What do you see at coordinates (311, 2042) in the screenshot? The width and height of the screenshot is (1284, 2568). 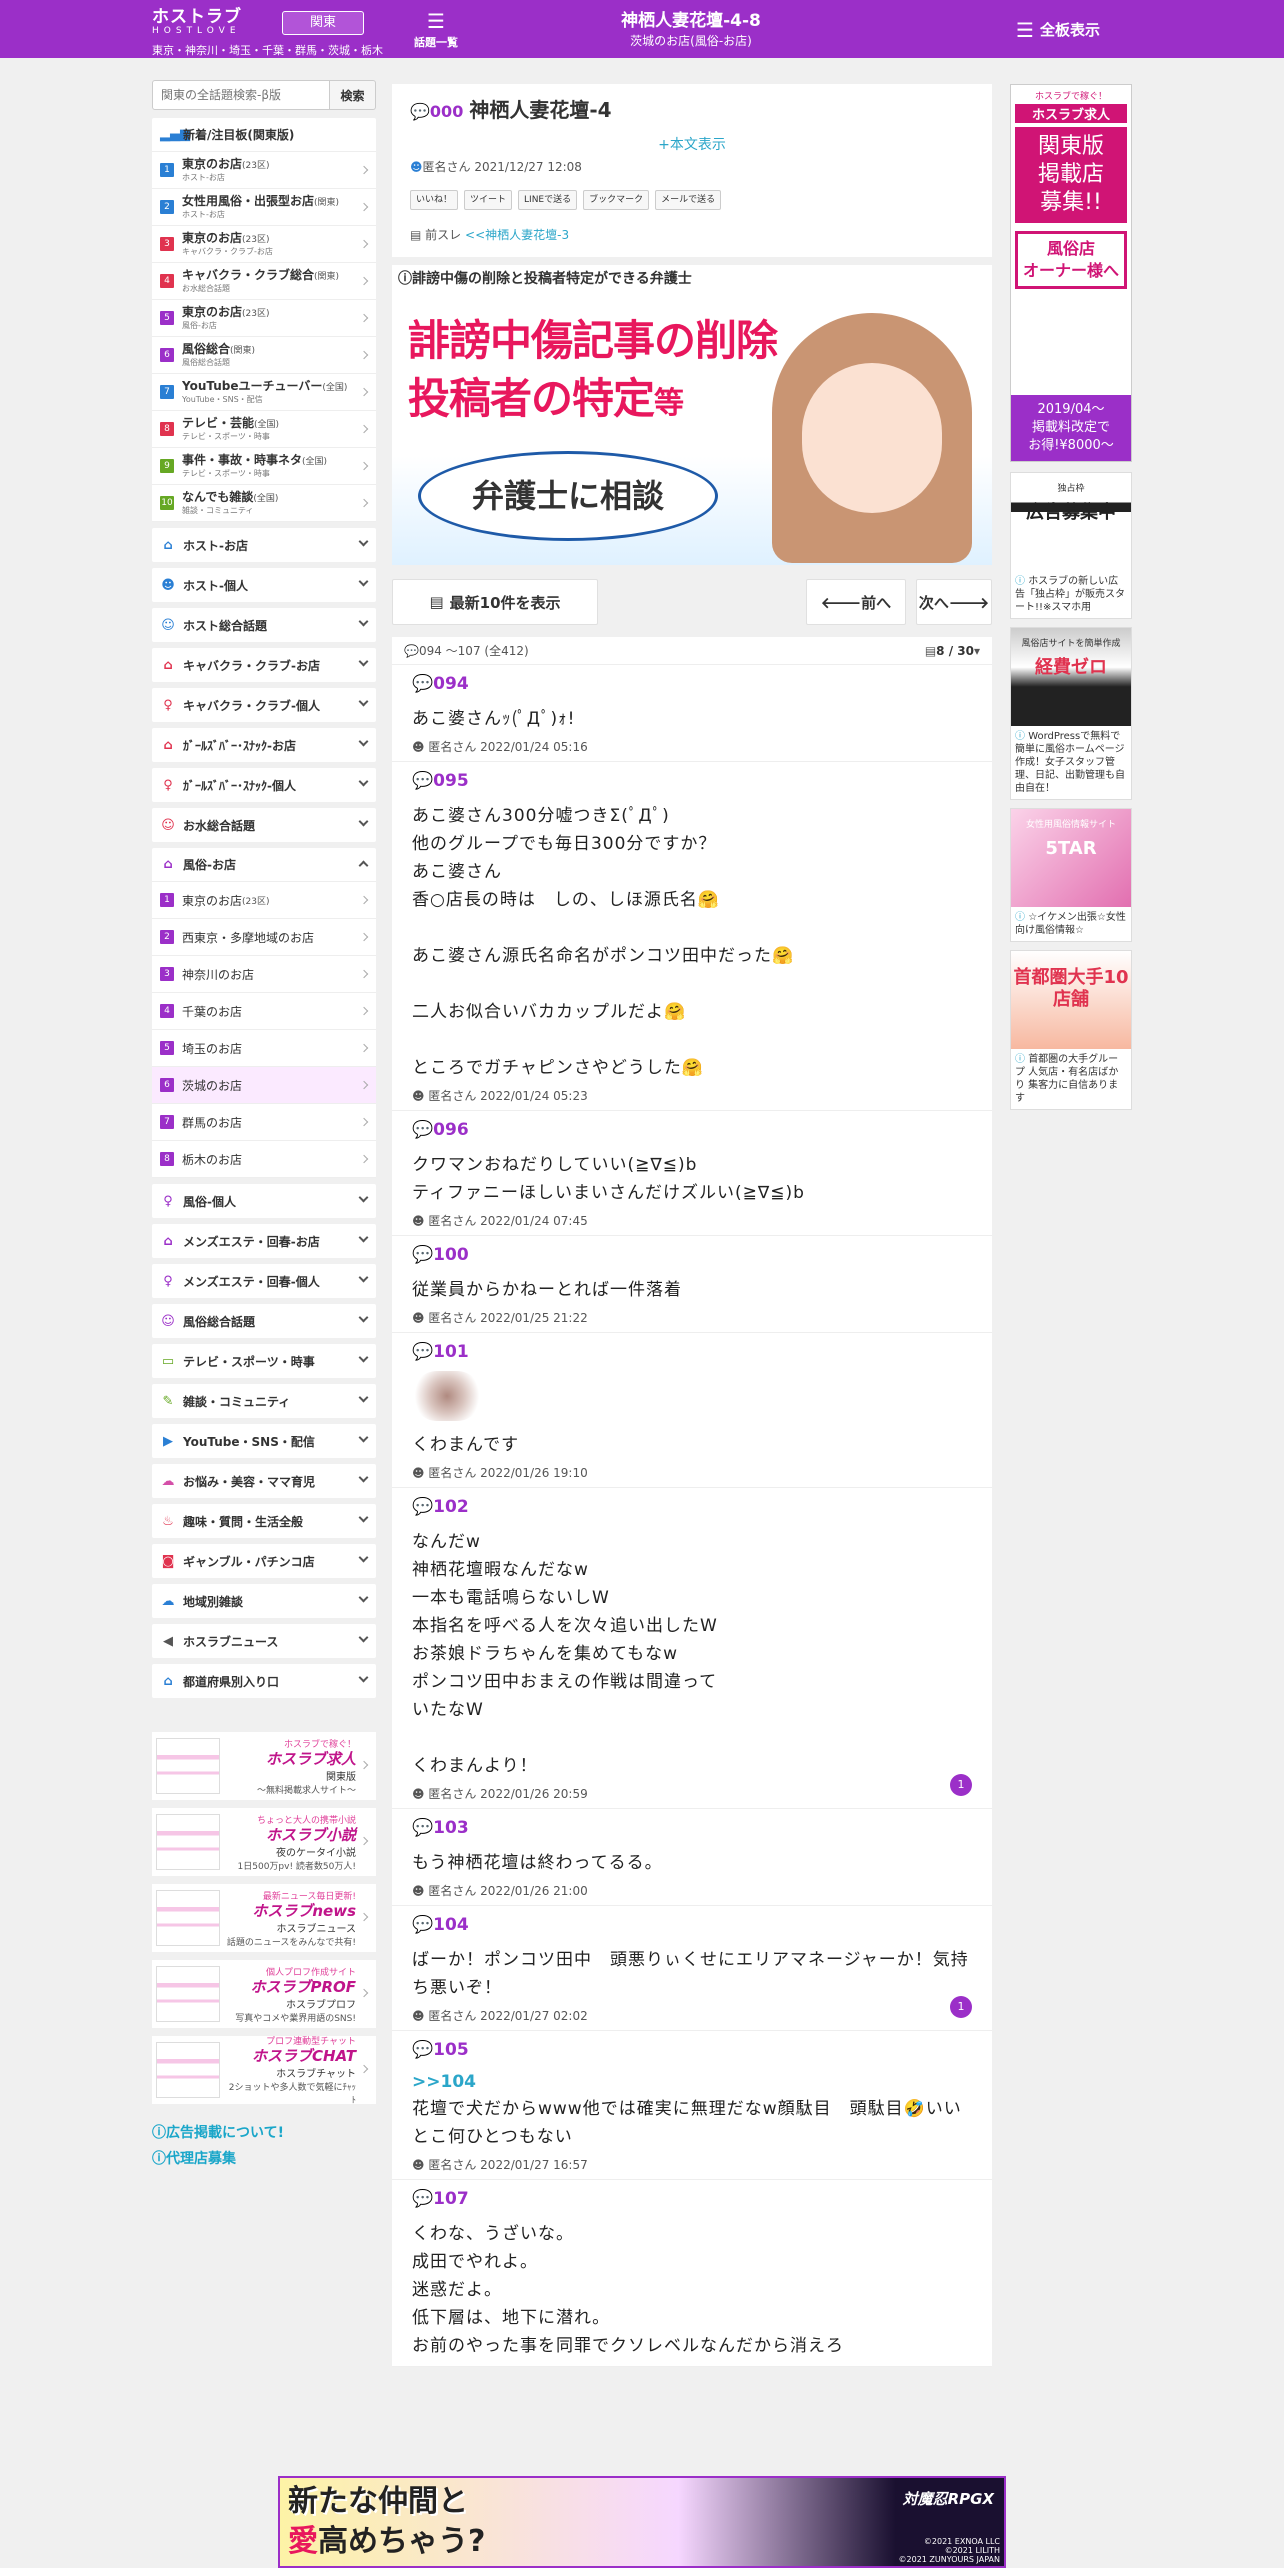 I see `promo-p1: プロフ連動型チャット` at bounding box center [311, 2042].